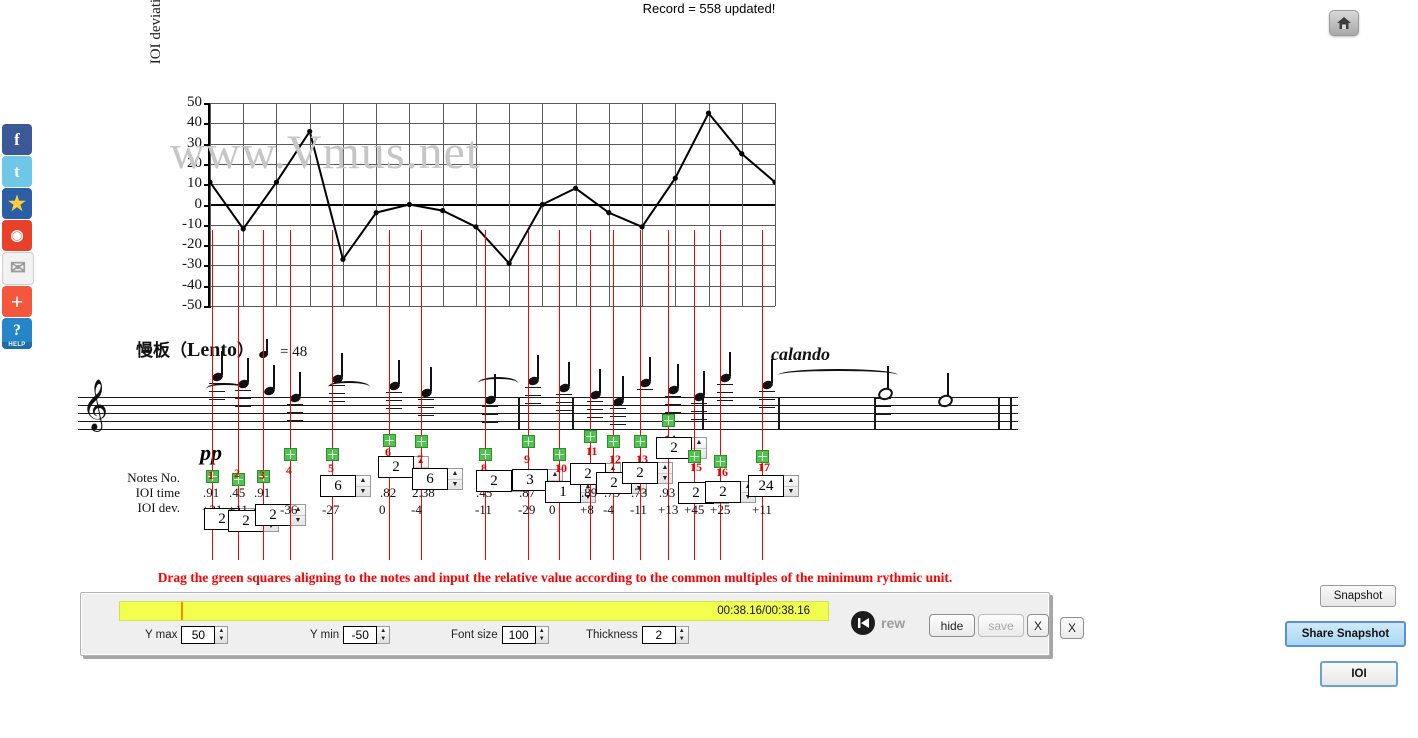  What do you see at coordinates (474, 611) in the screenshot?
I see `progress-bar: 00:38.16/00:38.16` at bounding box center [474, 611].